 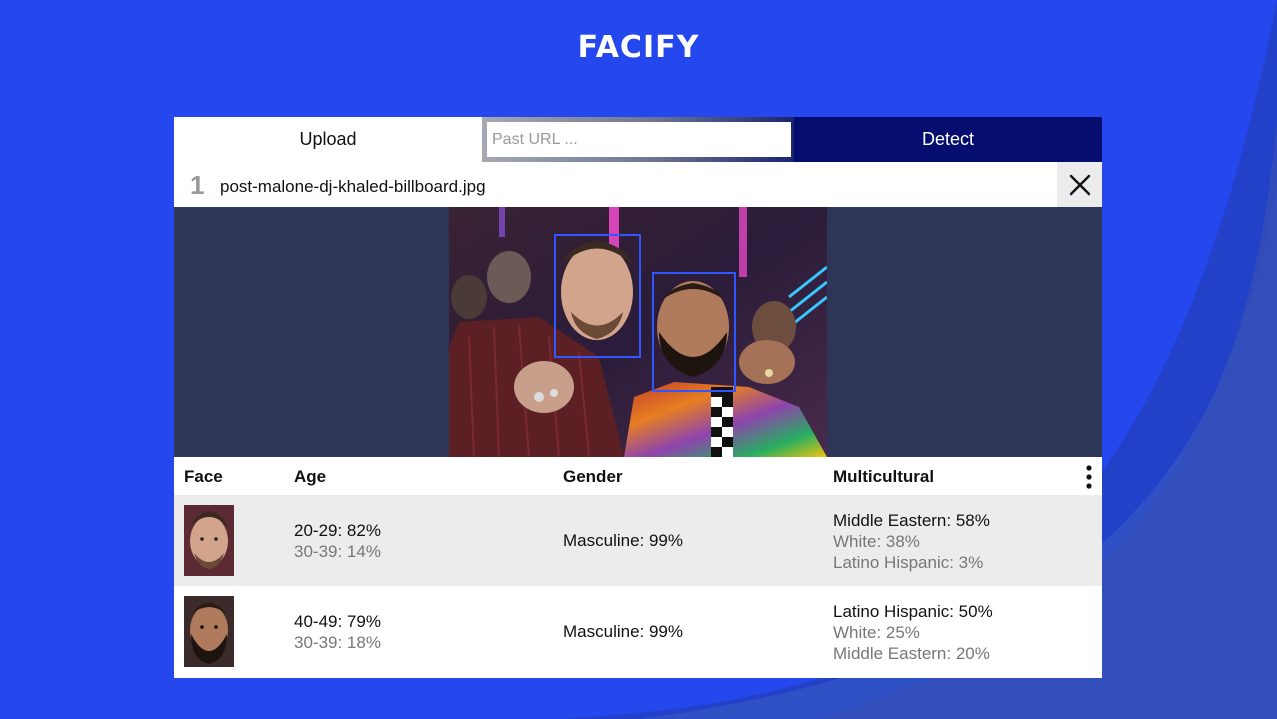 What do you see at coordinates (337, 632) in the screenshot?
I see `age-cell: 40-49: 79% 30-39: 18%` at bounding box center [337, 632].